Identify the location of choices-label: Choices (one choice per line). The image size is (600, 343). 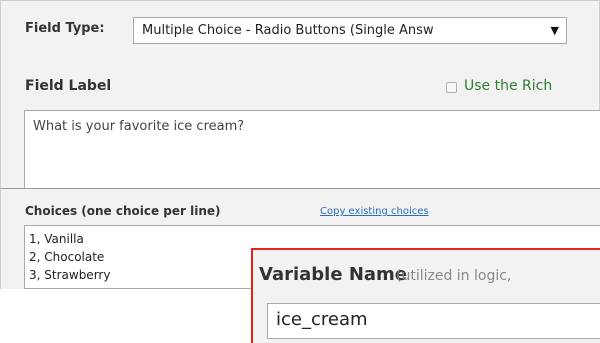
(123, 211).